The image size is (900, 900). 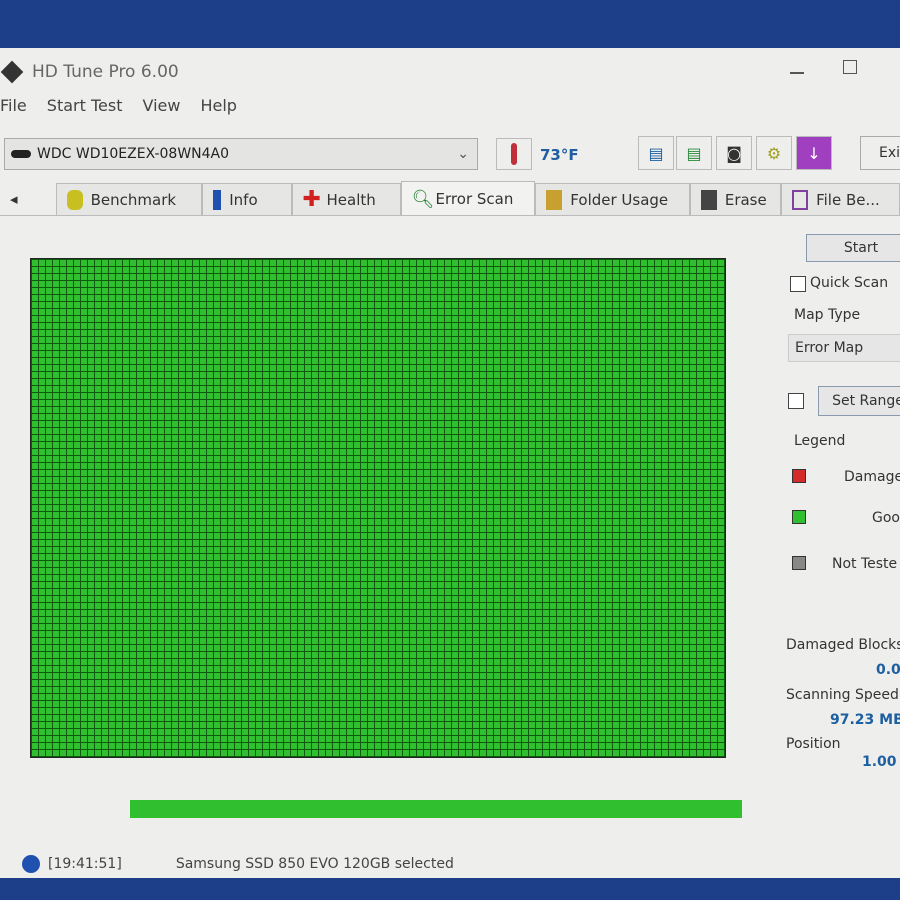 I want to click on legend-good-label: Goo, so click(x=886, y=518).